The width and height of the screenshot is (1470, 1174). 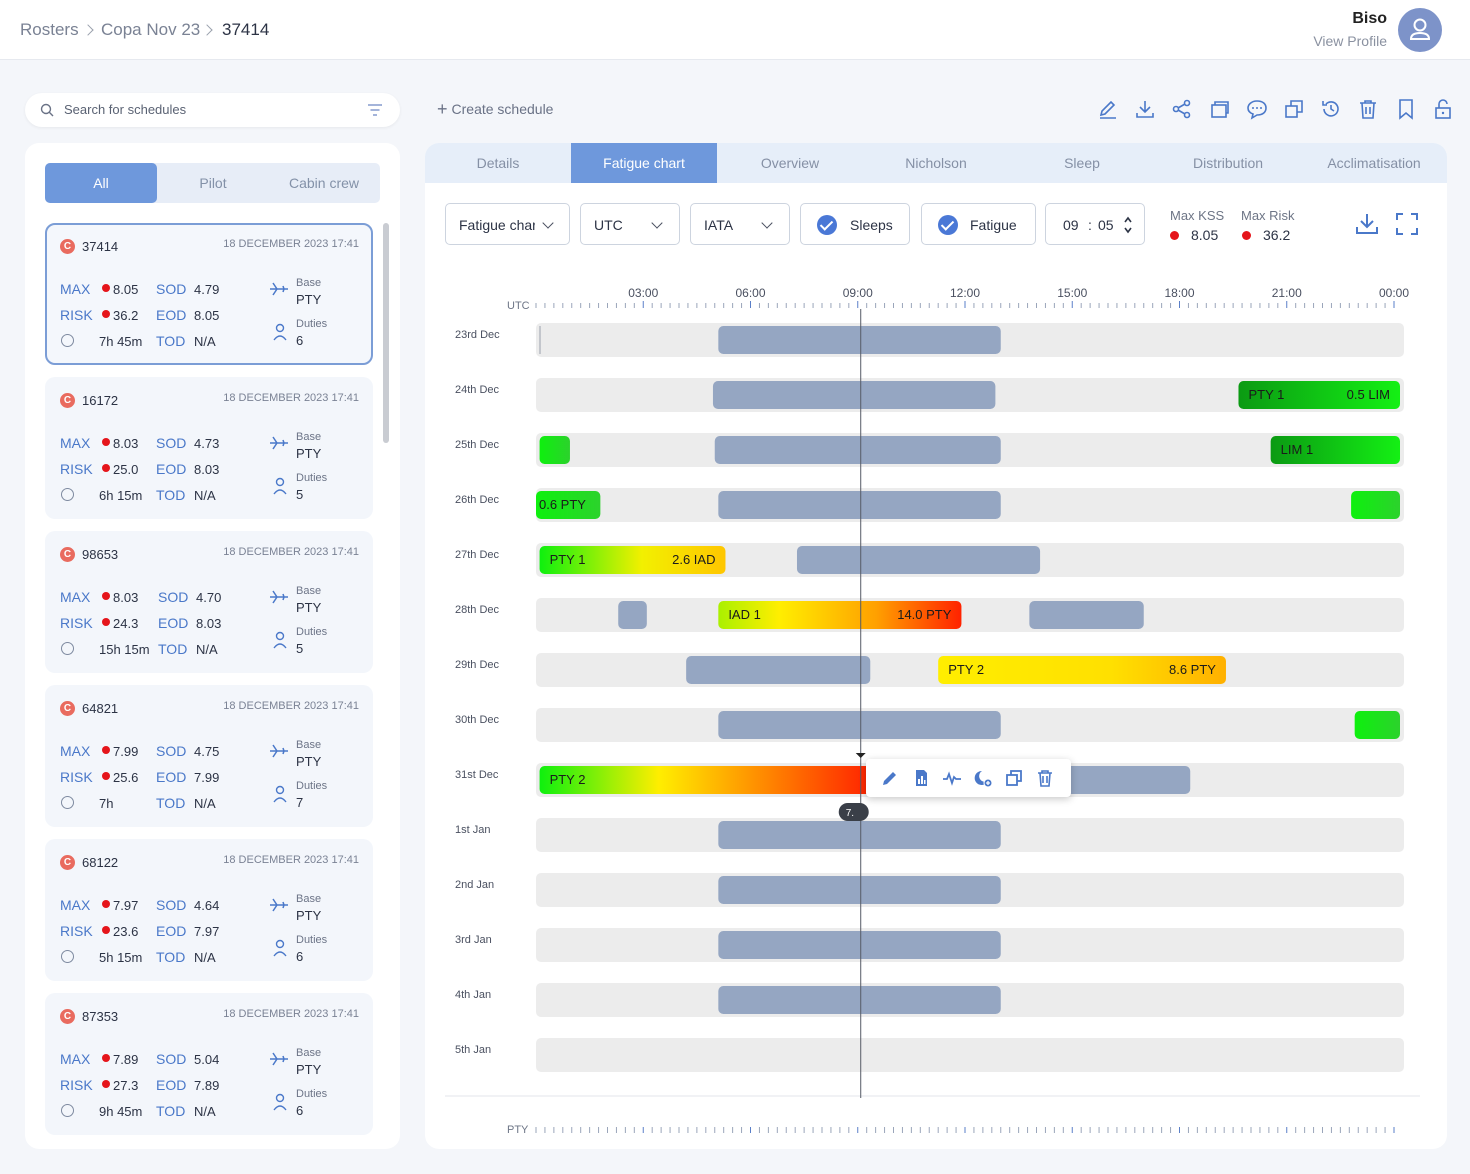 I want to click on time-hours: 09, so click(x=1071, y=225).